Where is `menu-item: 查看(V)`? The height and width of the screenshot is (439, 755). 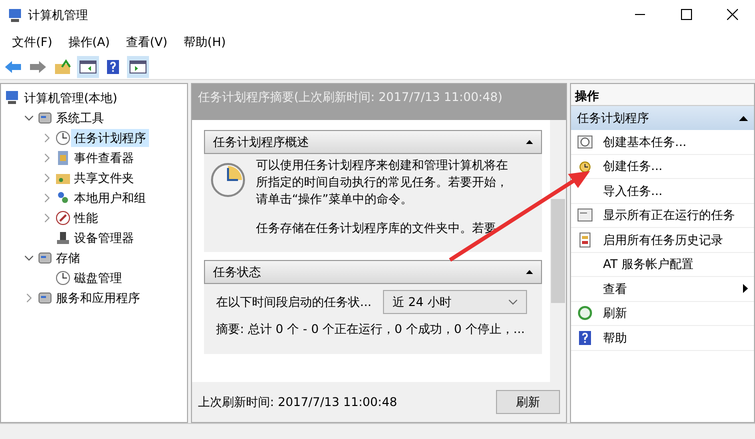
menu-item: 查看(V) is located at coordinates (147, 42).